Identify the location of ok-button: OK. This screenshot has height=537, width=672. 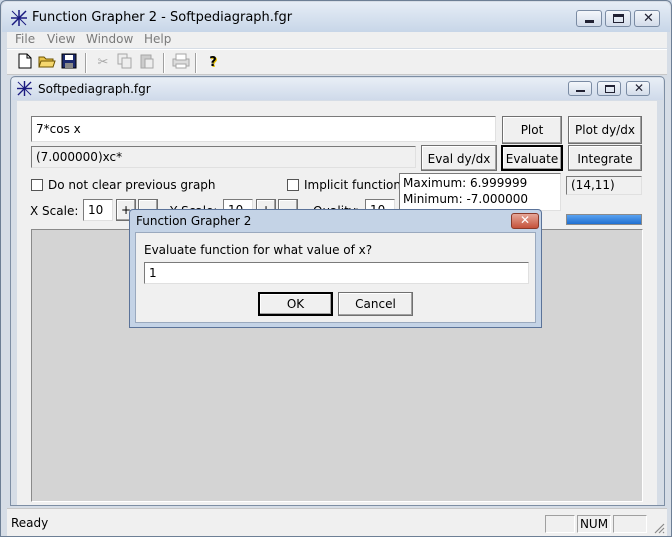
(295, 304).